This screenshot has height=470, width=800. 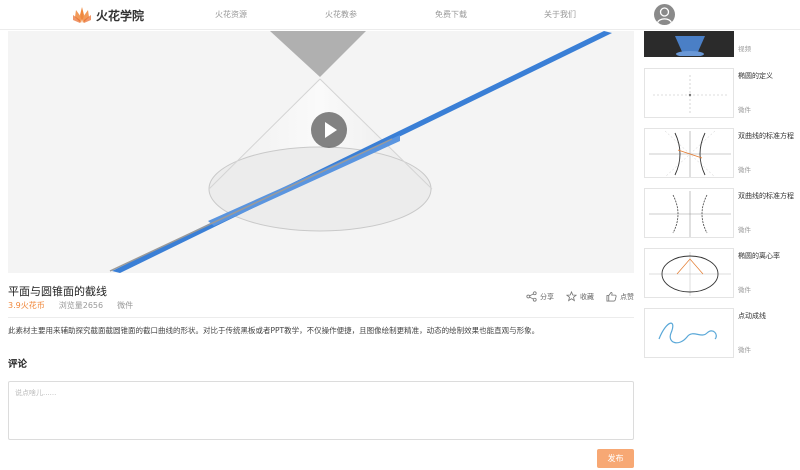 I want to click on video-title: 平面与圆锥面的截线, so click(x=57, y=291).